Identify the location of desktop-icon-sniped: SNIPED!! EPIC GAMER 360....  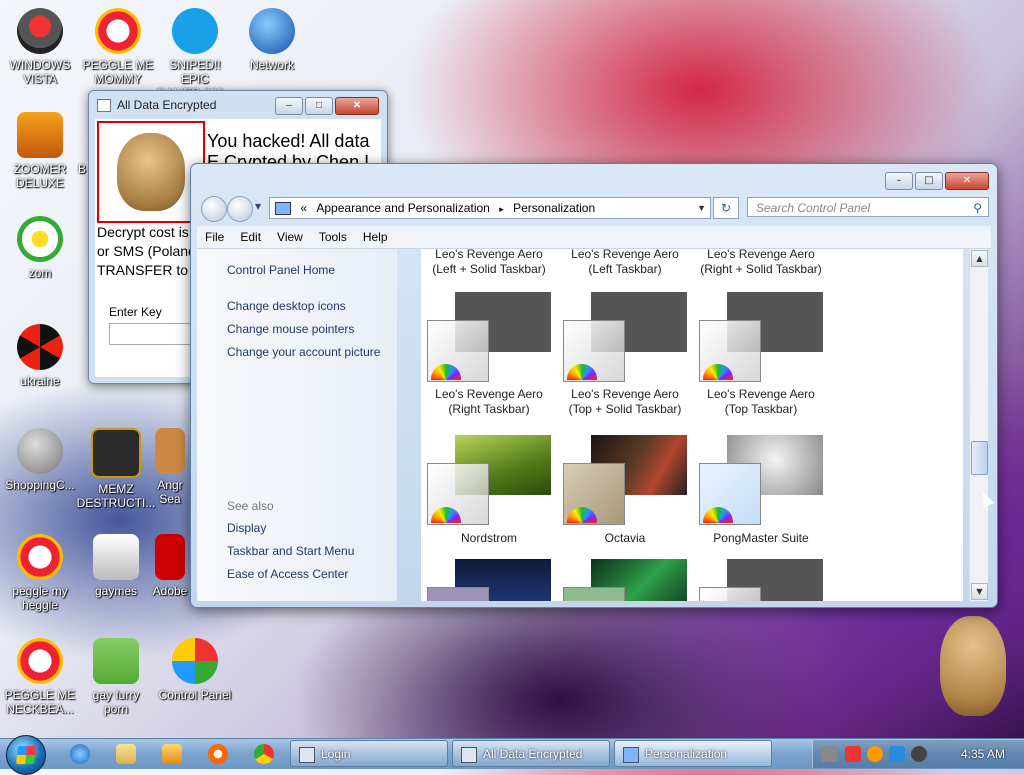
(195, 54).